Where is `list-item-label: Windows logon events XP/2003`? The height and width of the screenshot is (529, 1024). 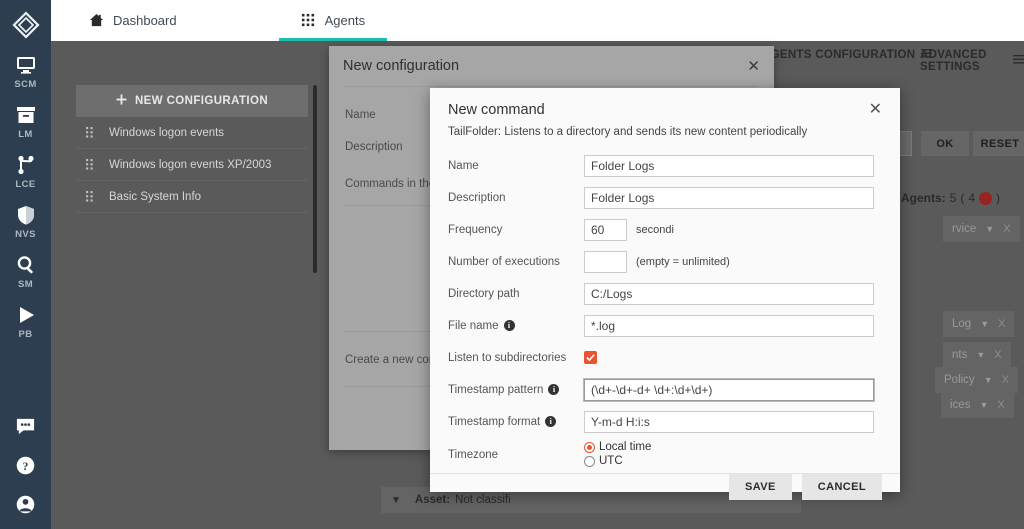
list-item-label: Windows logon events XP/2003 is located at coordinates (190, 164).